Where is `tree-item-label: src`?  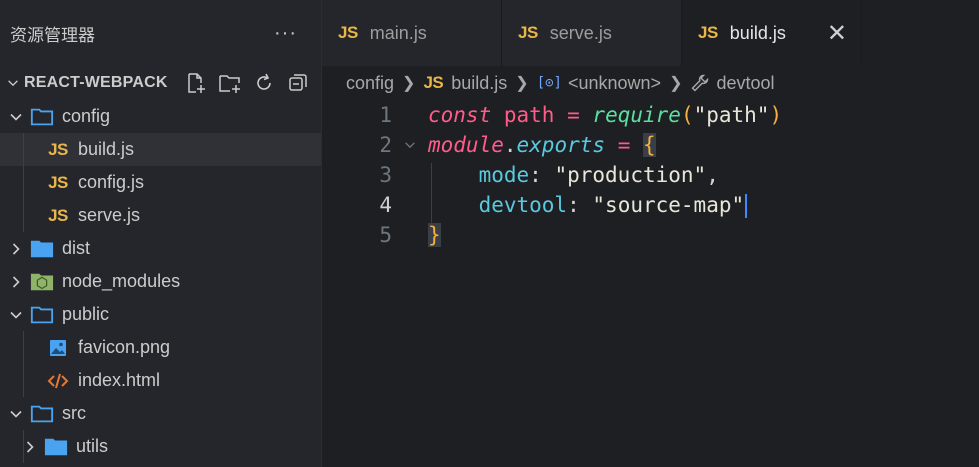
tree-item-label: src is located at coordinates (74, 413).